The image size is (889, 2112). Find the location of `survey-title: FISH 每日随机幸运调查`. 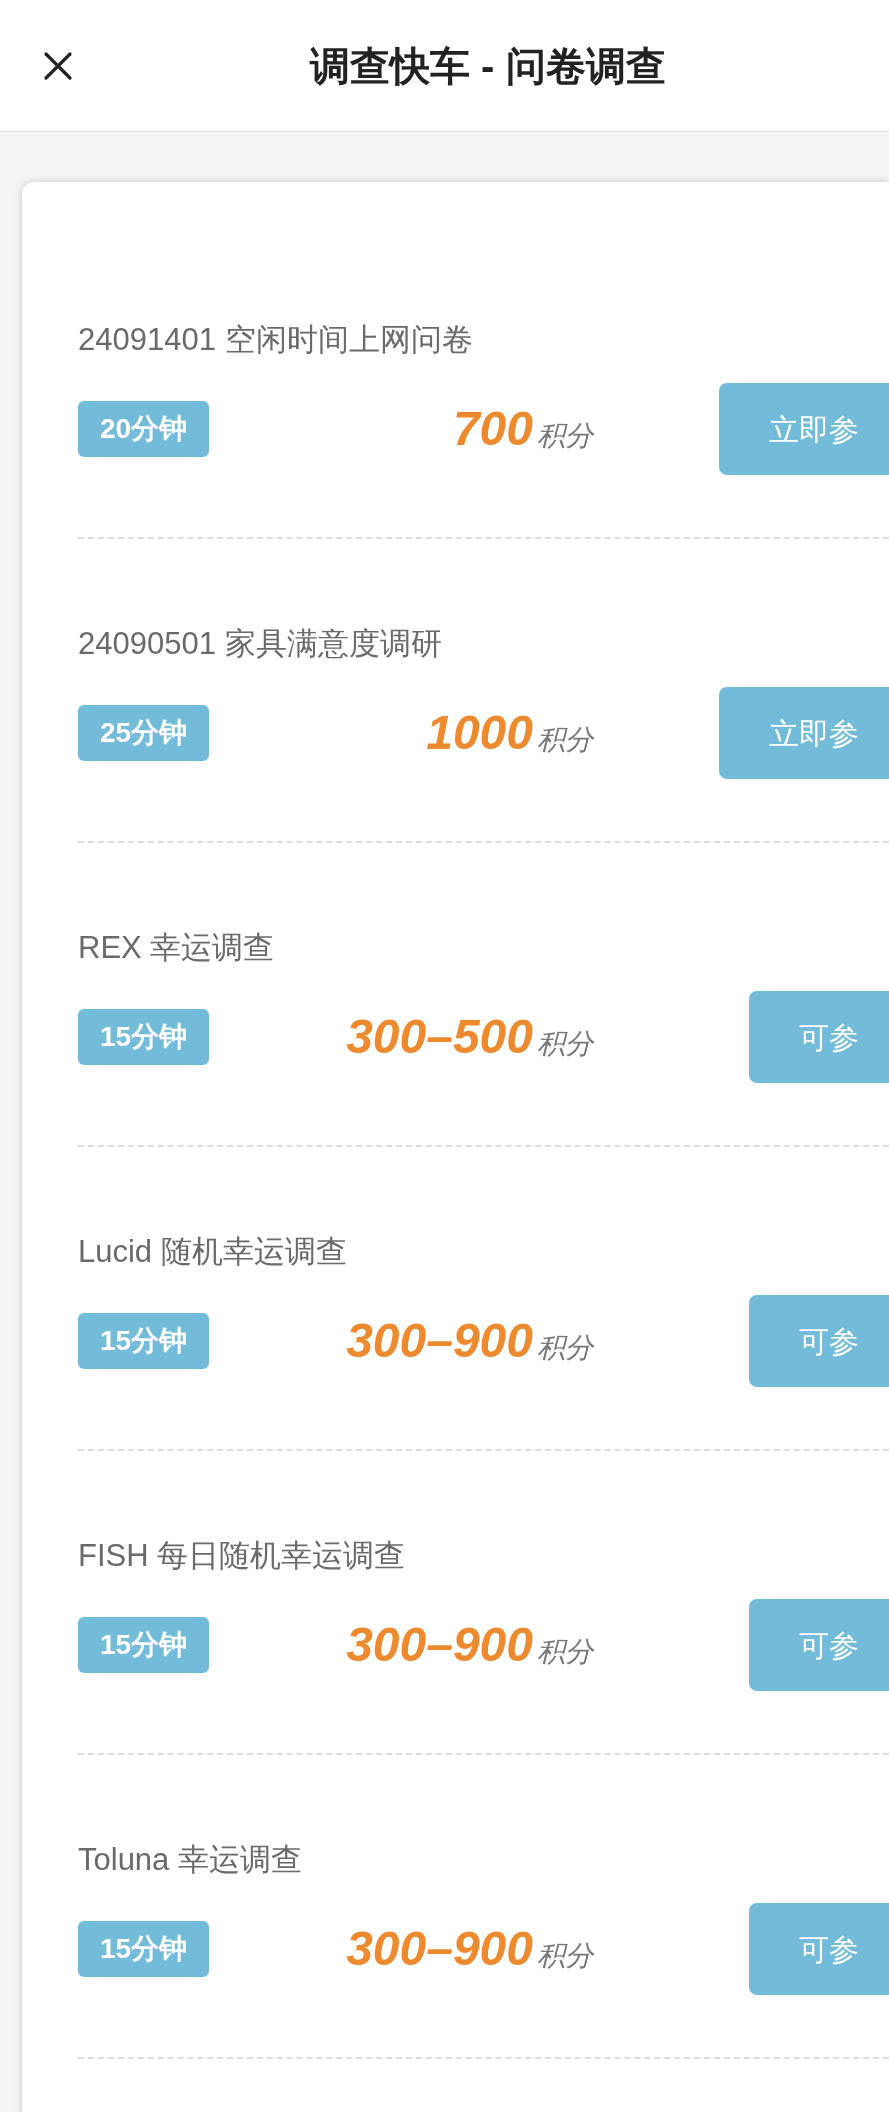

survey-title: FISH 每日随机幸运调查 is located at coordinates (242, 1556).